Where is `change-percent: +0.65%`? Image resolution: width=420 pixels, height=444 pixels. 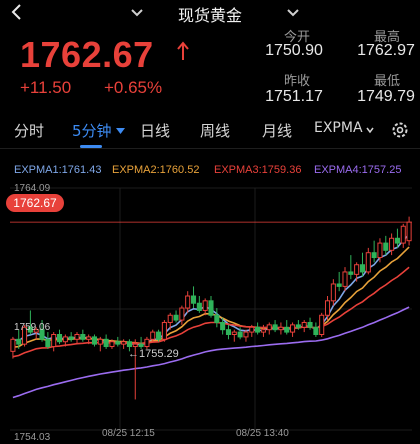
change-percent: +0.65% is located at coordinates (133, 87).